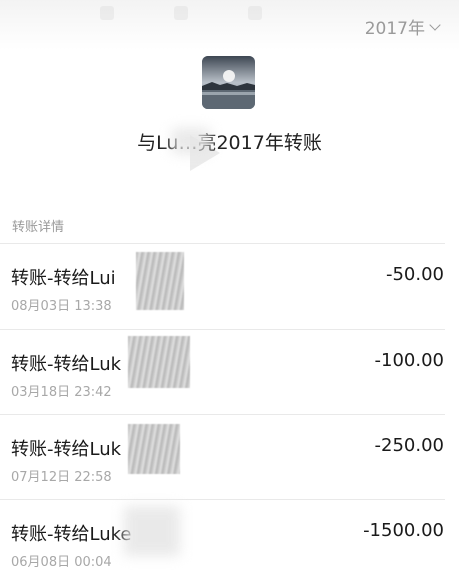  What do you see at coordinates (409, 360) in the screenshot?
I see `transaction-amount: -100.00` at bounding box center [409, 360].